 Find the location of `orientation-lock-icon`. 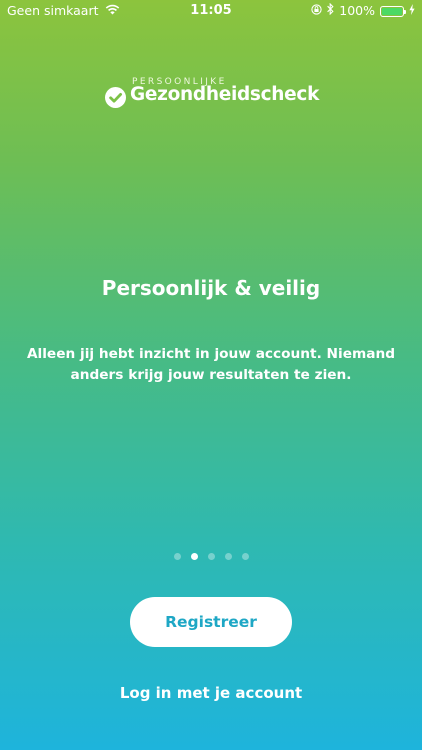

orientation-lock-icon is located at coordinates (316, 11).